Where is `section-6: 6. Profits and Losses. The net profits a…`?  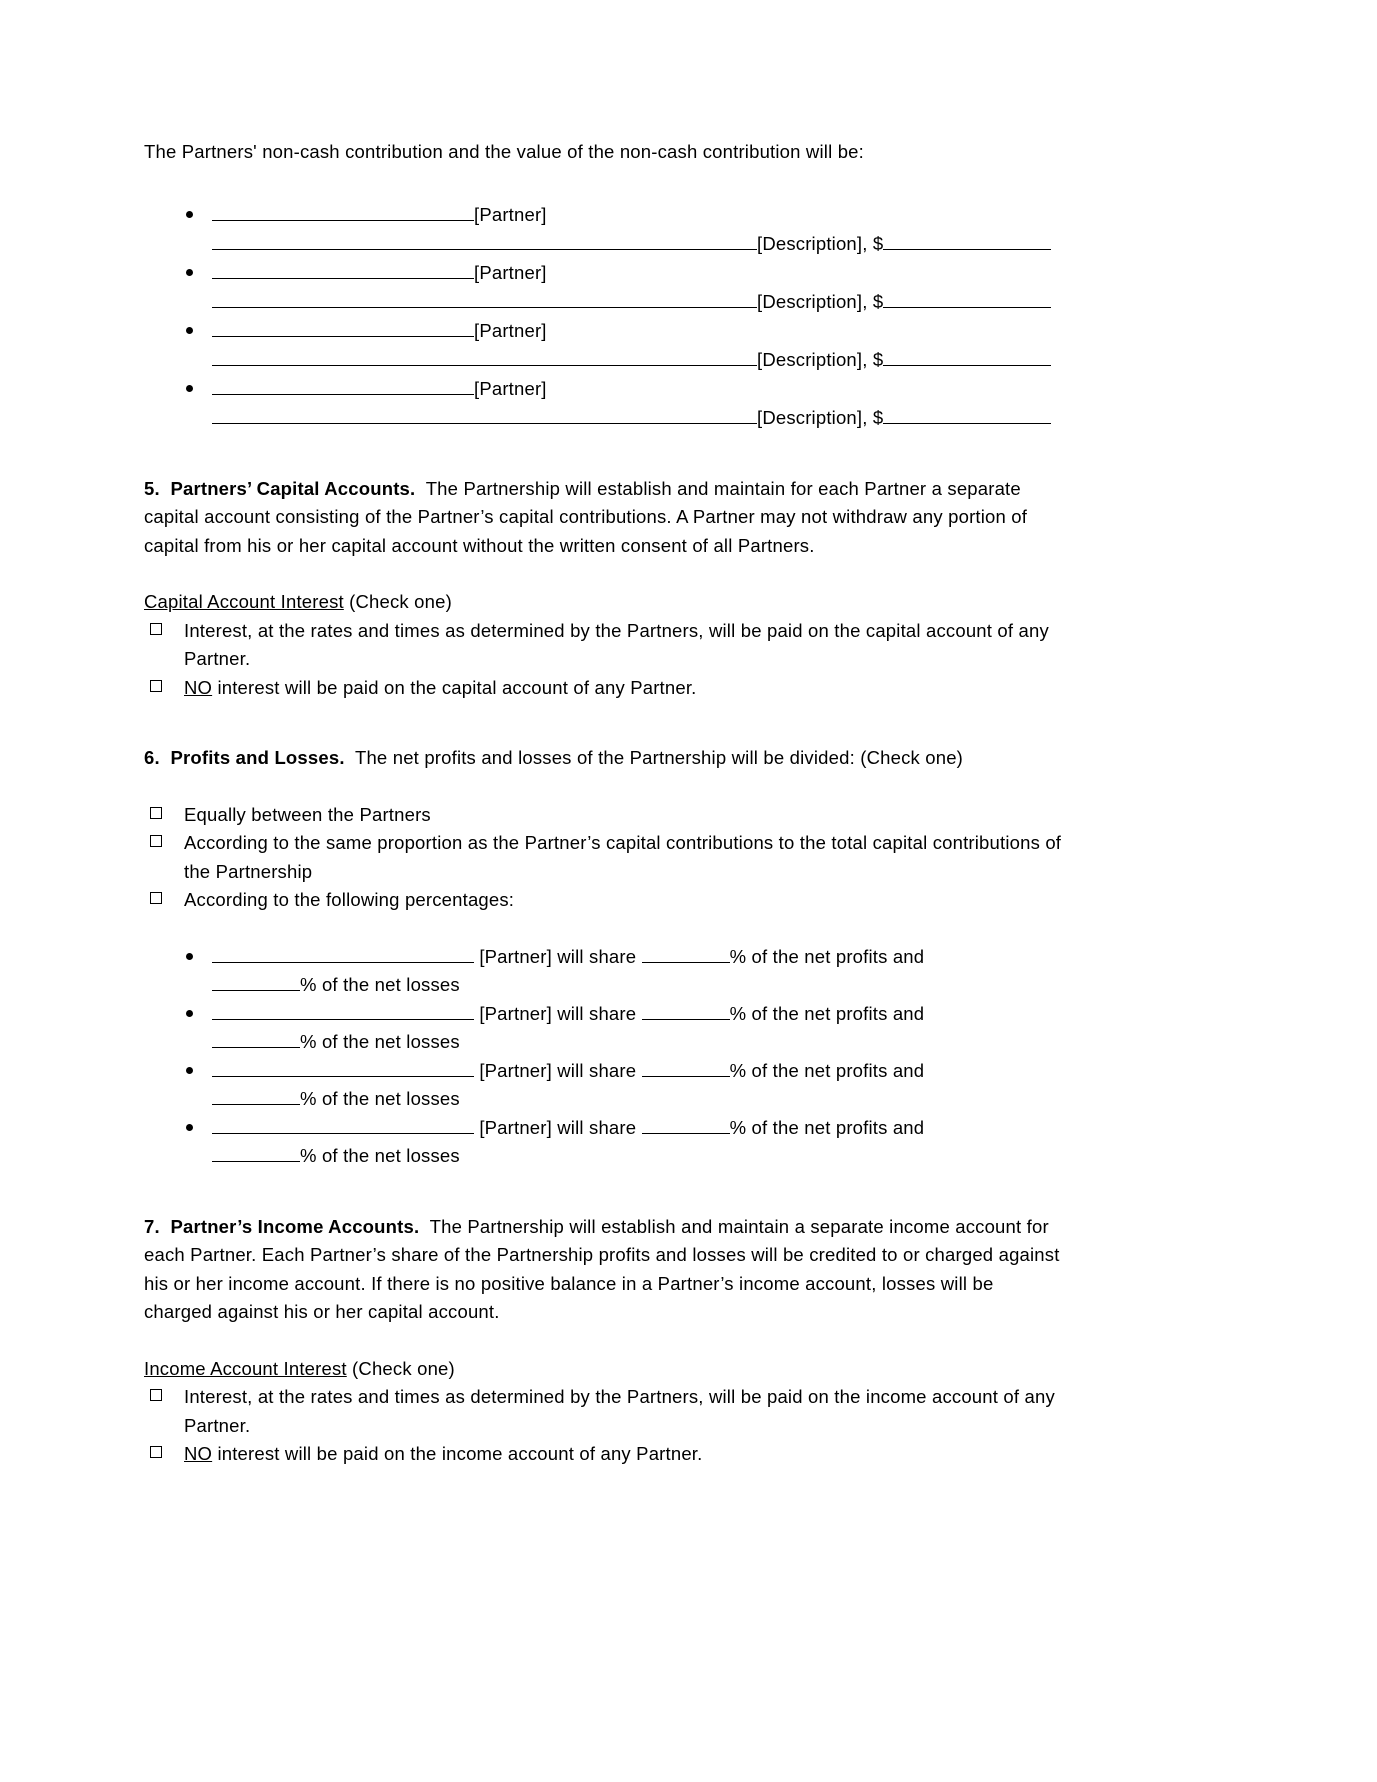
section-6: 6. Profits and Losses. The net profits a… is located at coordinates (603, 758).